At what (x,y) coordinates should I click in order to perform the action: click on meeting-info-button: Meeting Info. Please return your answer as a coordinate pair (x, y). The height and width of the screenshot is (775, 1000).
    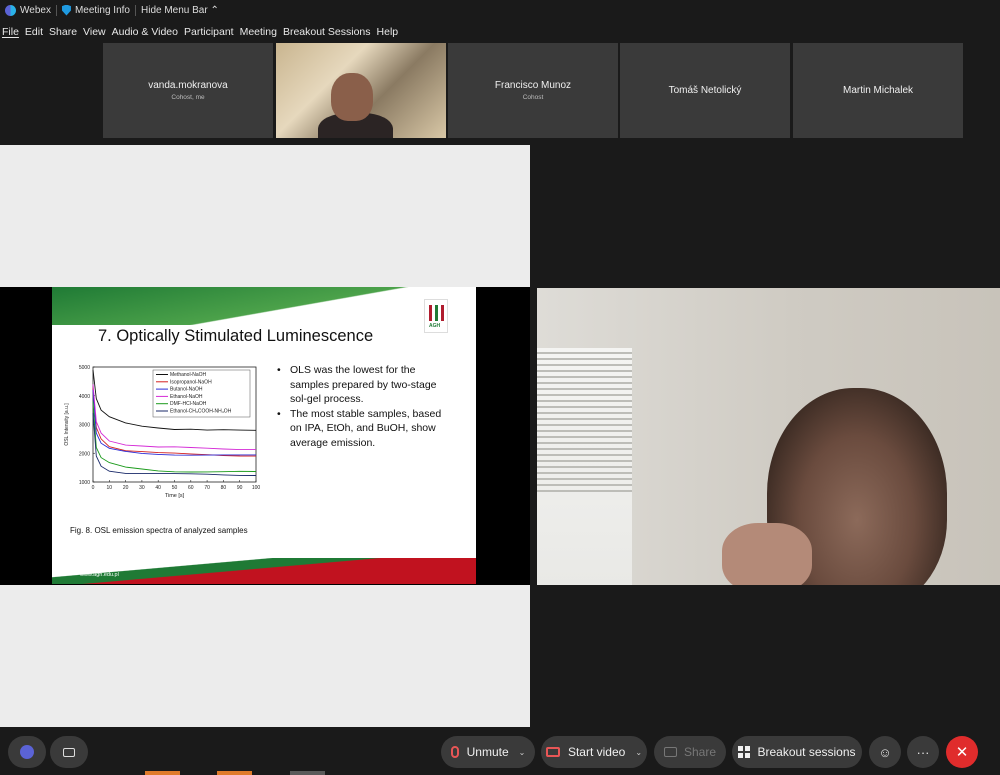
    Looking at the image, I should click on (96, 10).